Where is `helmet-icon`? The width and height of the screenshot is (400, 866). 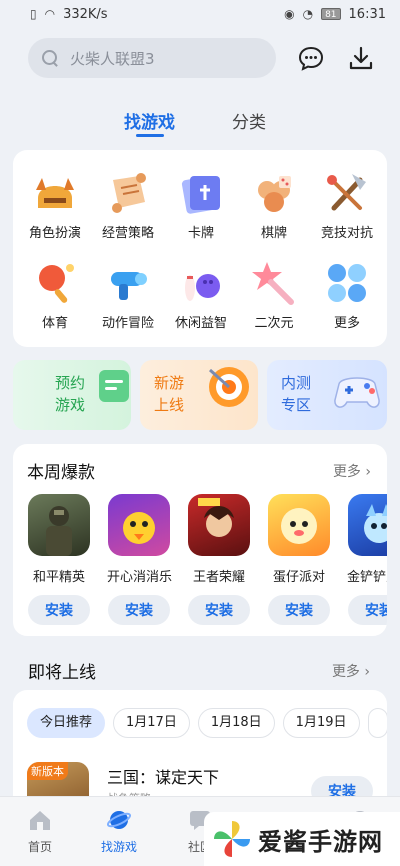 helmet-icon is located at coordinates (55, 193).